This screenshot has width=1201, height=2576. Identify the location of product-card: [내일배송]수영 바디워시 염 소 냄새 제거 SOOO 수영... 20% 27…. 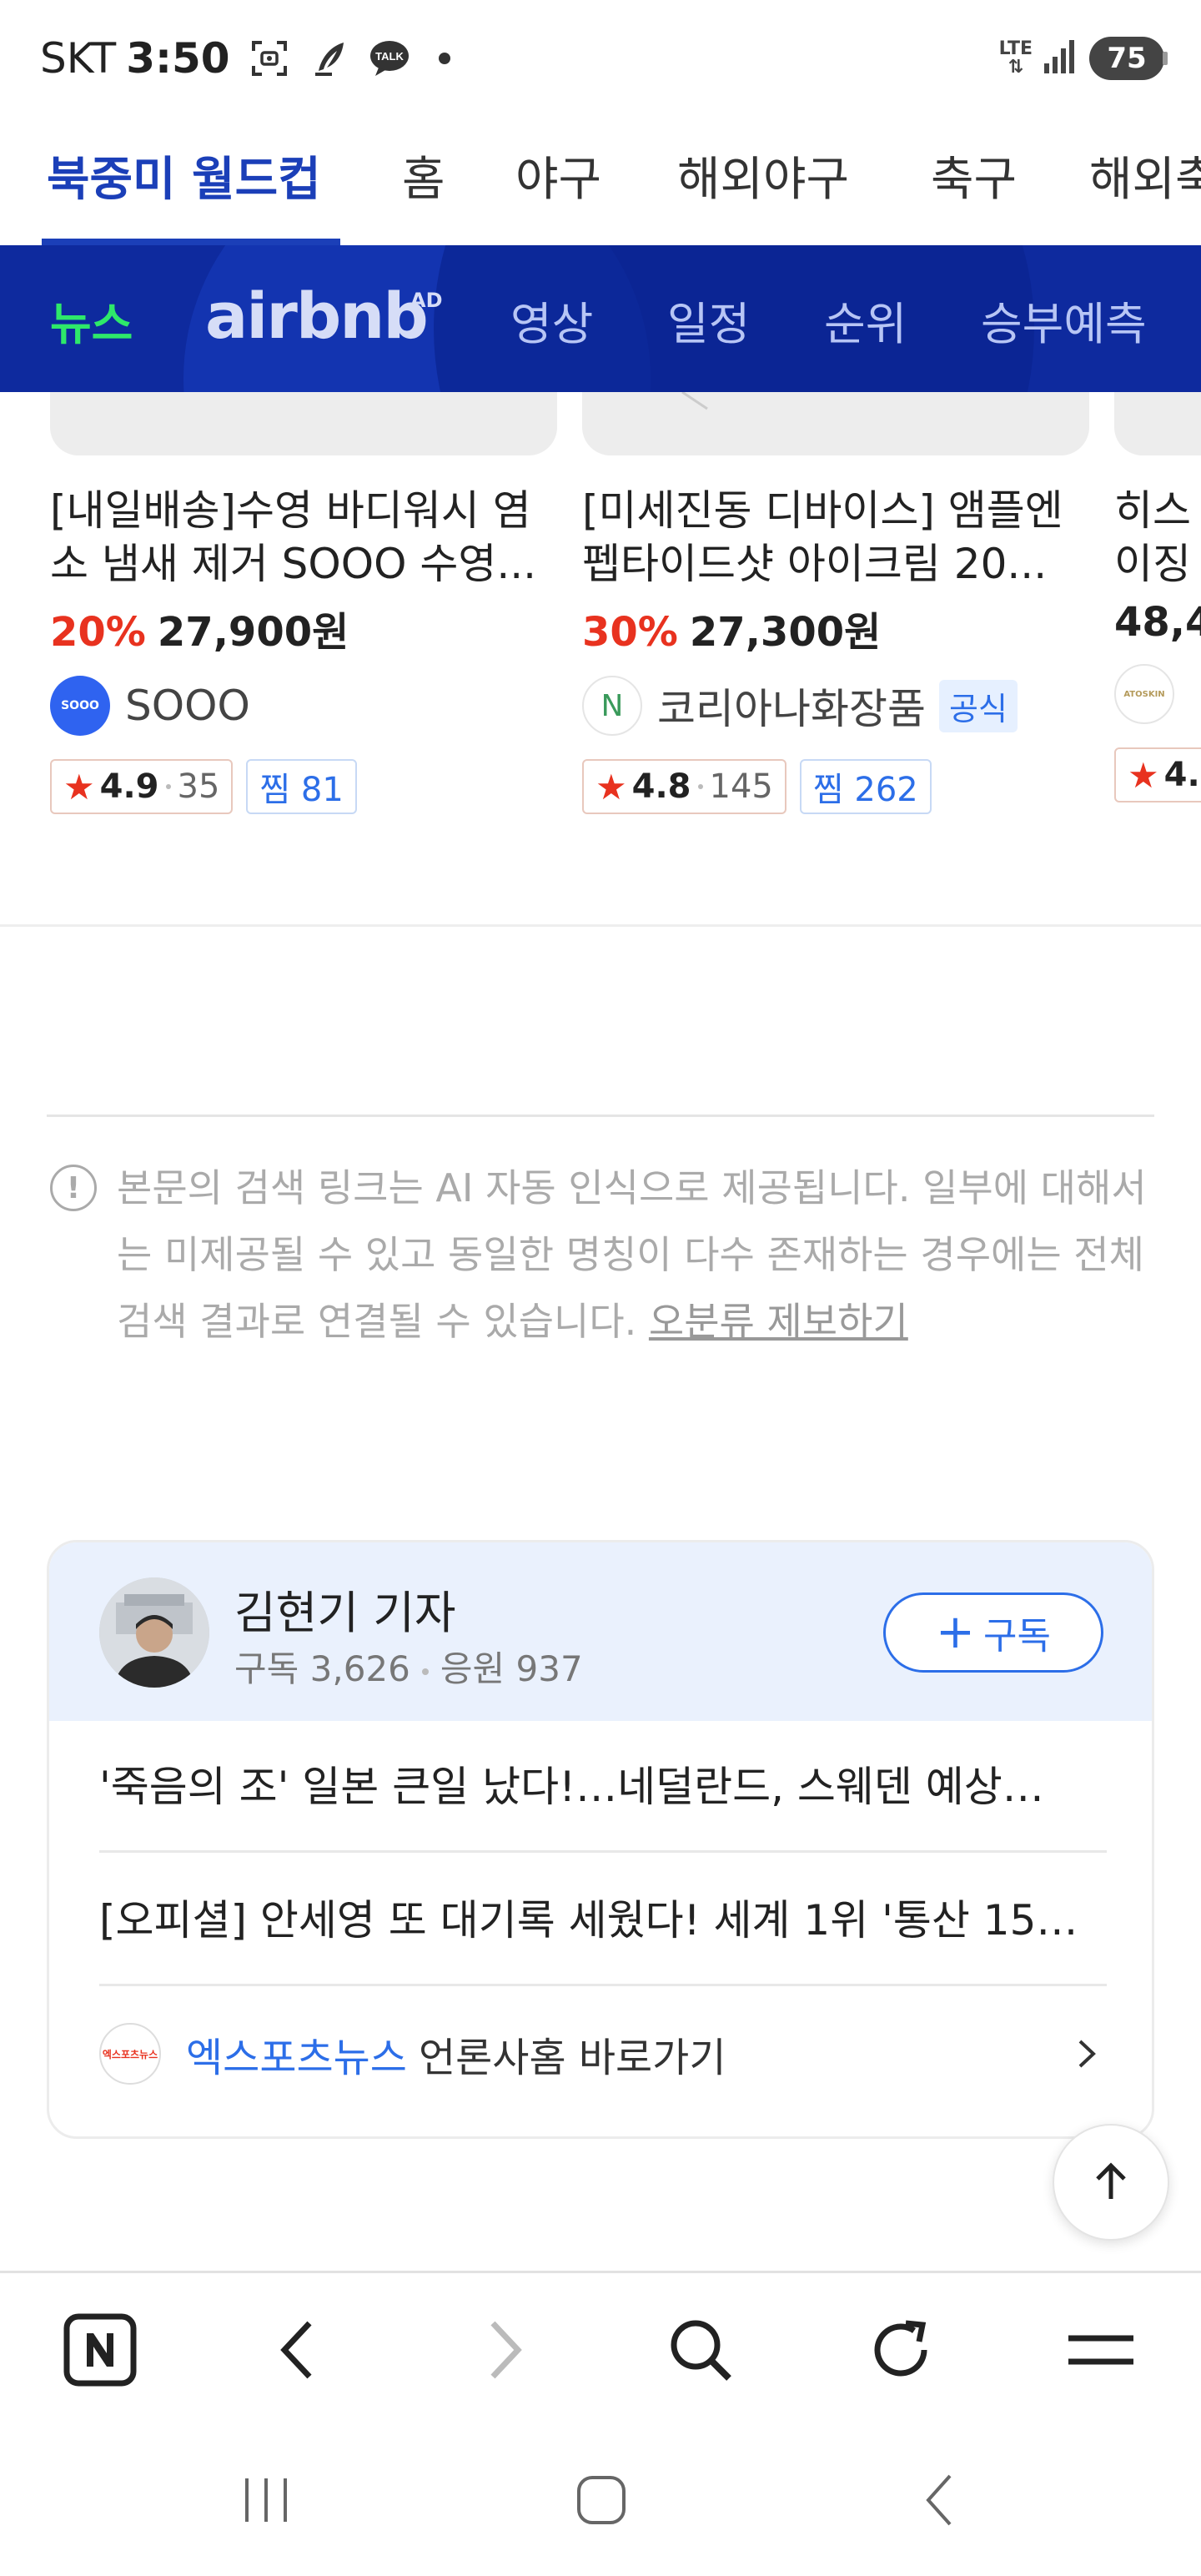
(305, 649).